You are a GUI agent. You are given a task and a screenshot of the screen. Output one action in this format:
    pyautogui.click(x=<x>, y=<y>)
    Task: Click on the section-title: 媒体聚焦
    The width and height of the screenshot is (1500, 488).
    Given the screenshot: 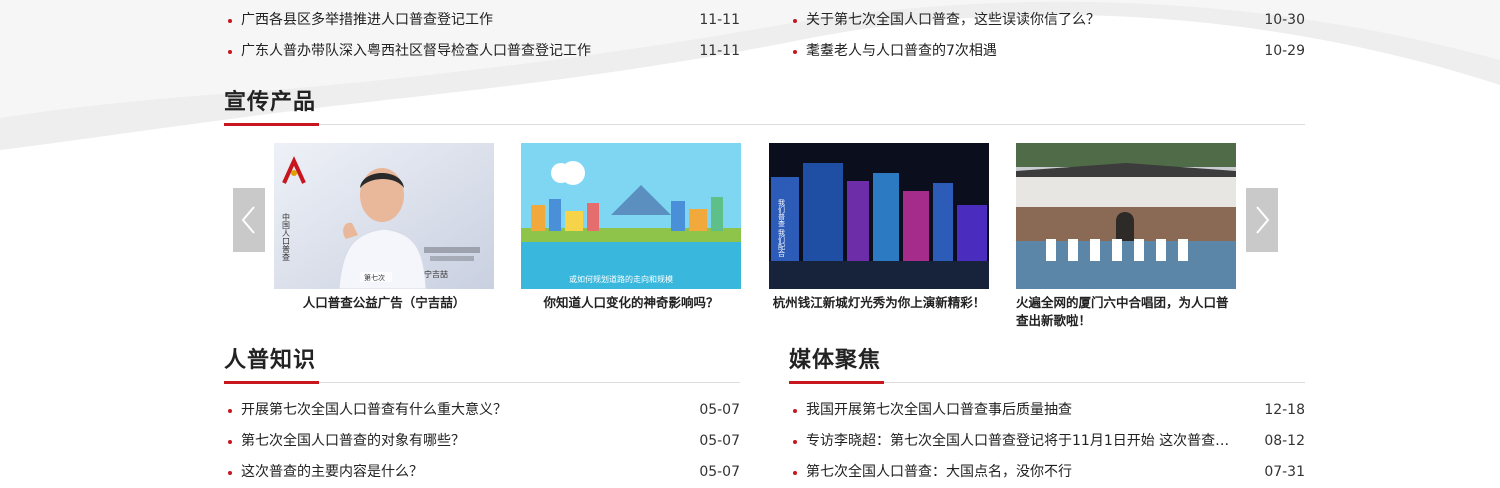 What is the action you would take?
    pyautogui.click(x=835, y=361)
    